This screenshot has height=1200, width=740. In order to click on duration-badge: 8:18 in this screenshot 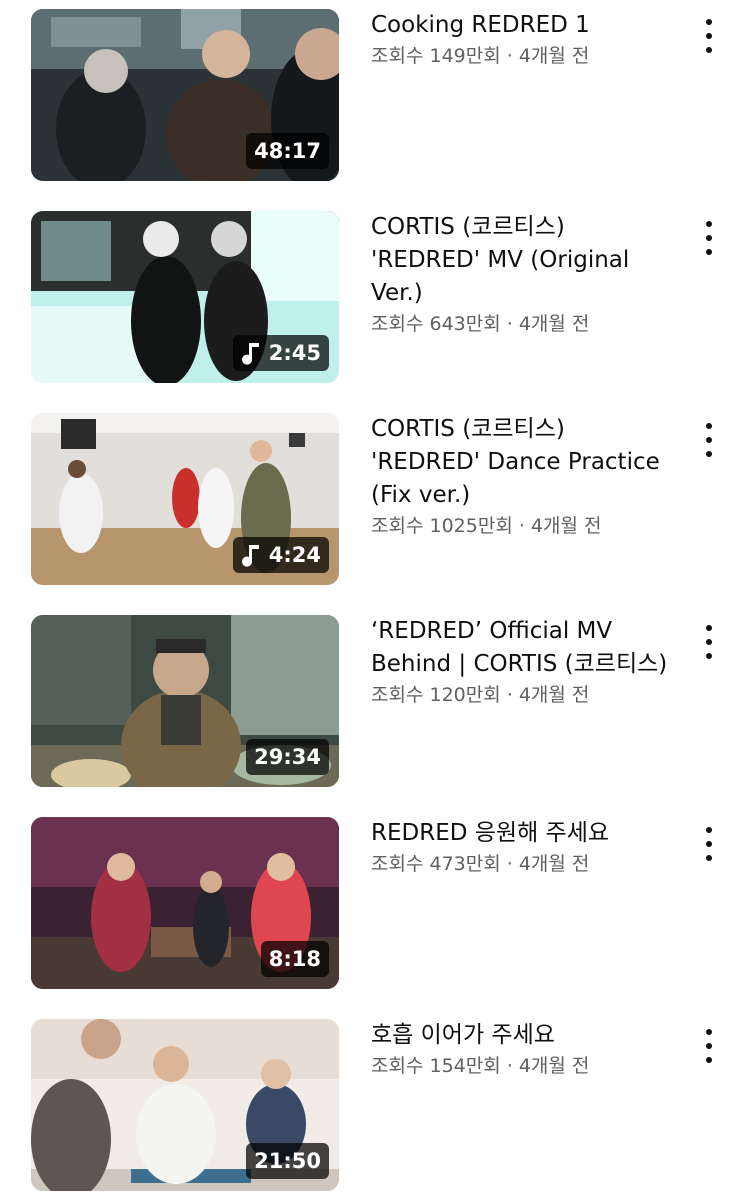, I will do `click(294, 959)`.